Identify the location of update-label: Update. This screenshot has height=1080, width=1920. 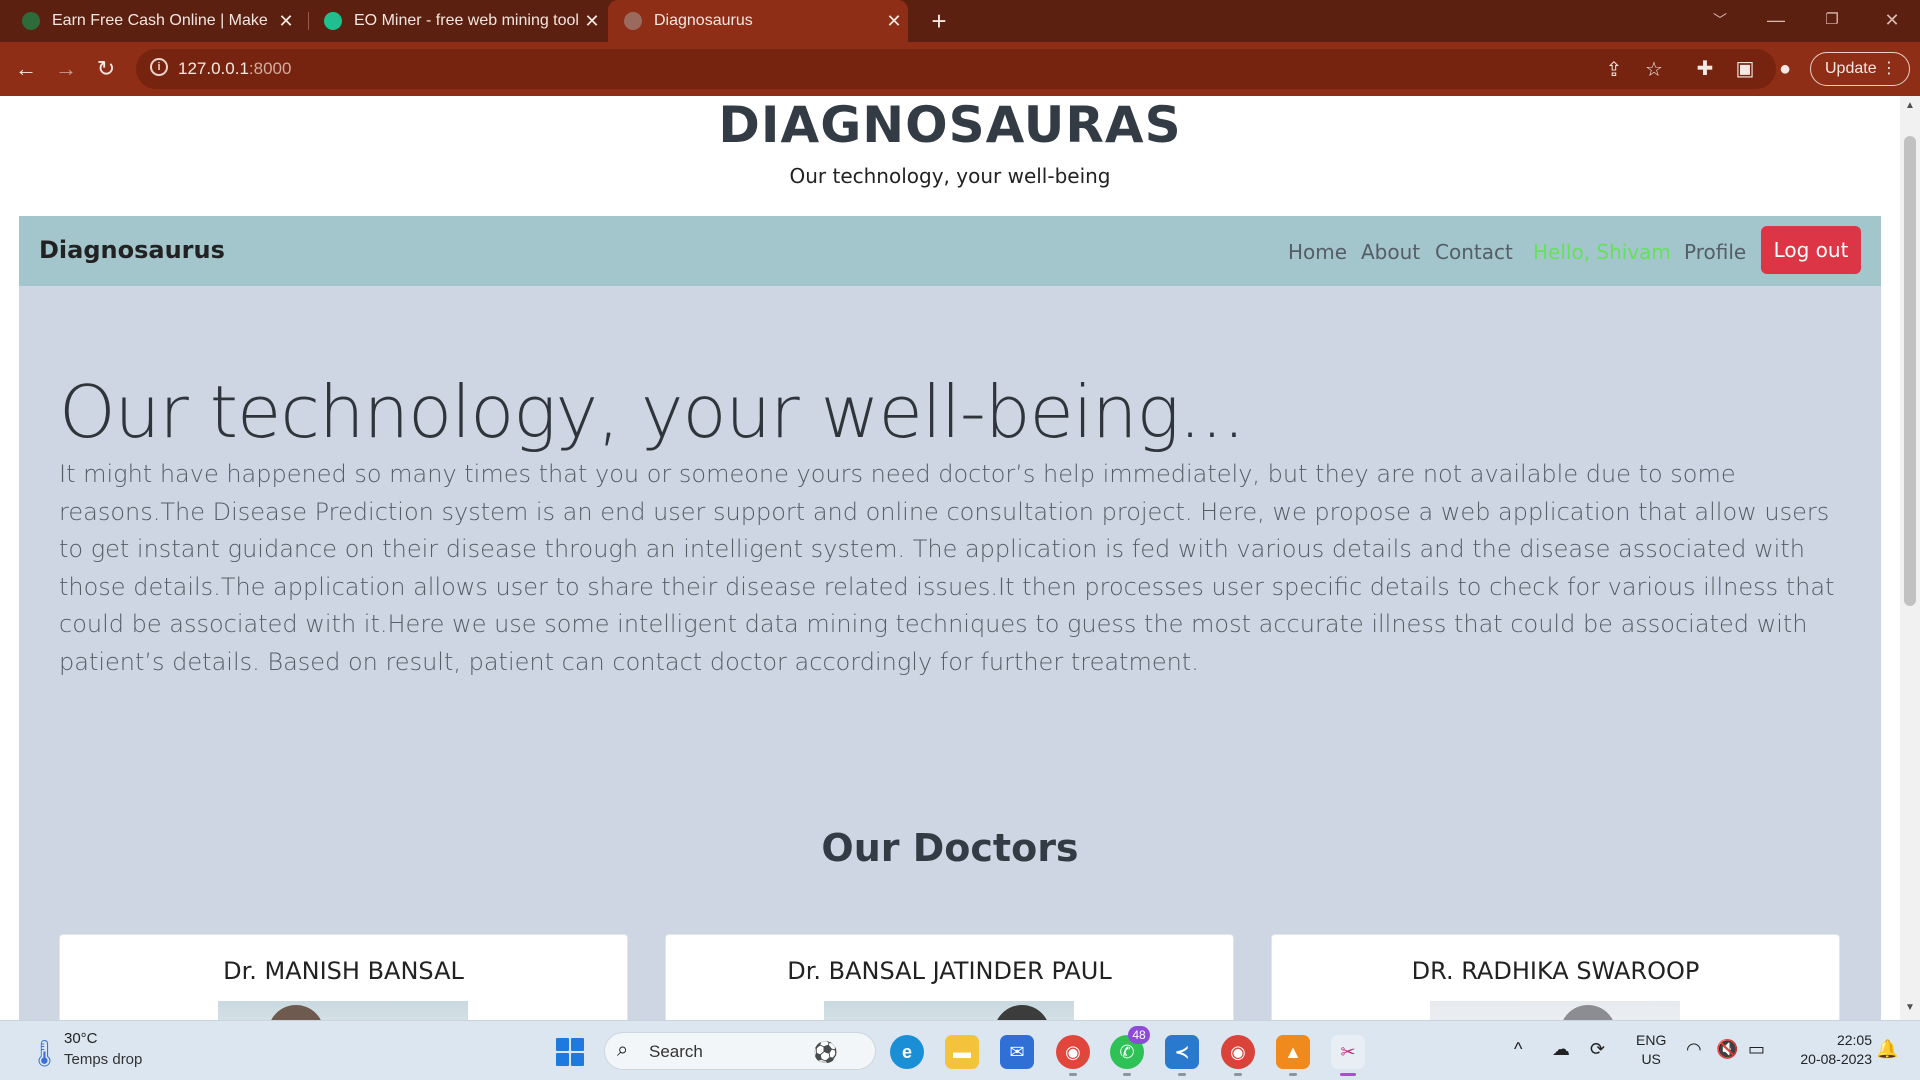
(1851, 68).